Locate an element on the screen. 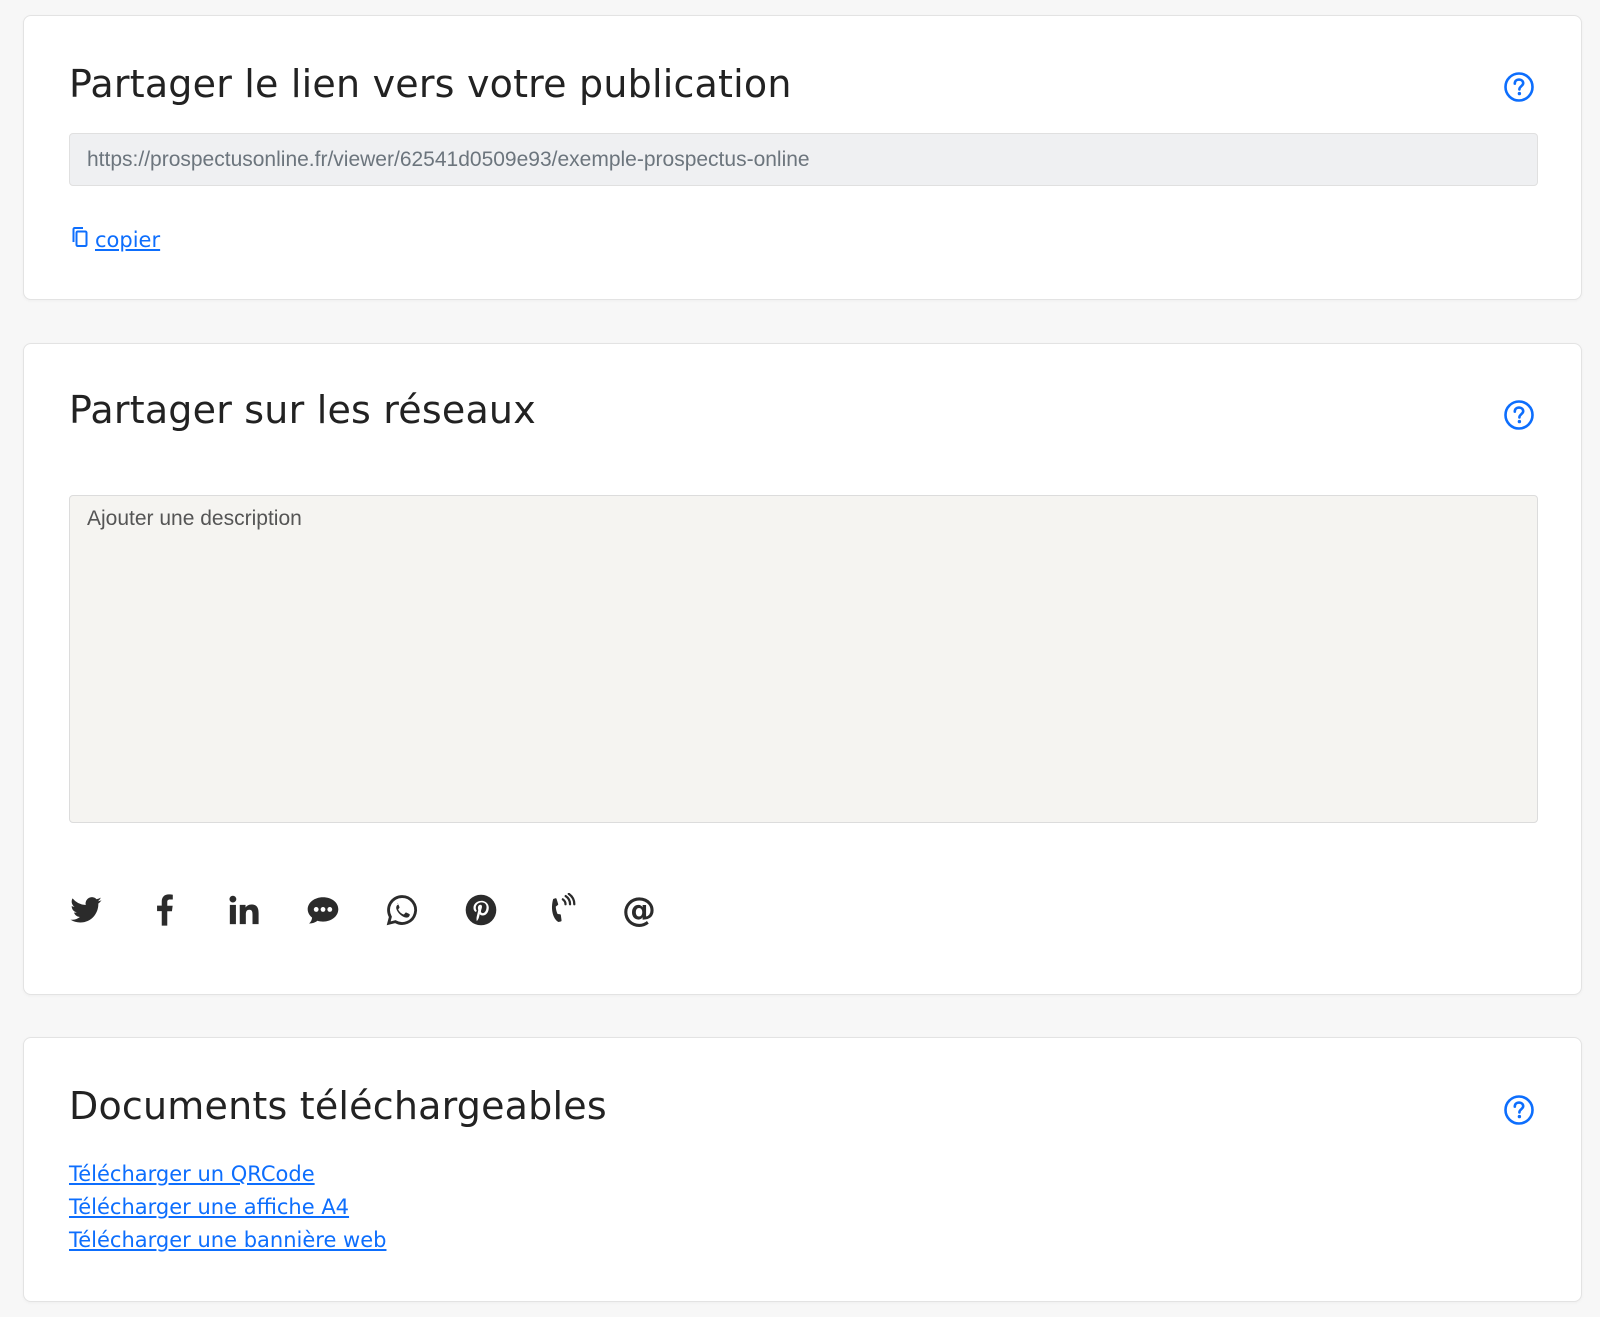 The width and height of the screenshot is (1600, 1317). social-share-buttons: @ is located at coordinates (385, 910).